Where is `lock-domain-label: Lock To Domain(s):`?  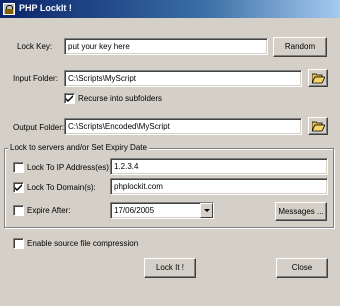 lock-domain-label: Lock To Domain(s): is located at coordinates (61, 187).